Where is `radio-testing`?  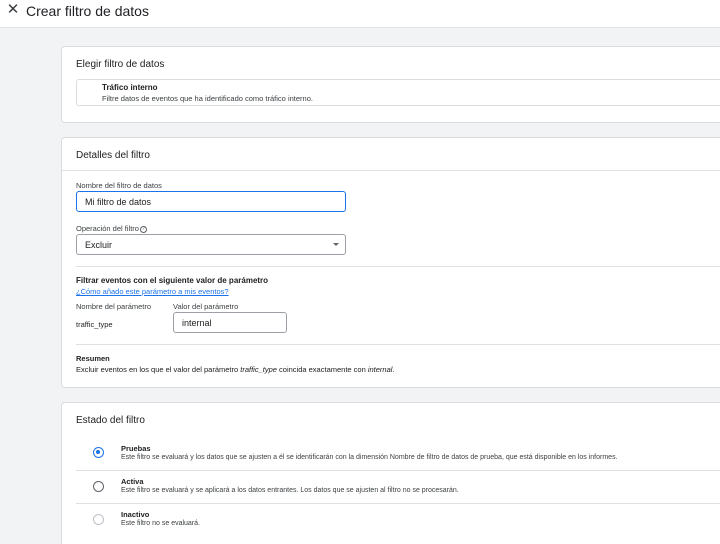 radio-testing is located at coordinates (98, 452).